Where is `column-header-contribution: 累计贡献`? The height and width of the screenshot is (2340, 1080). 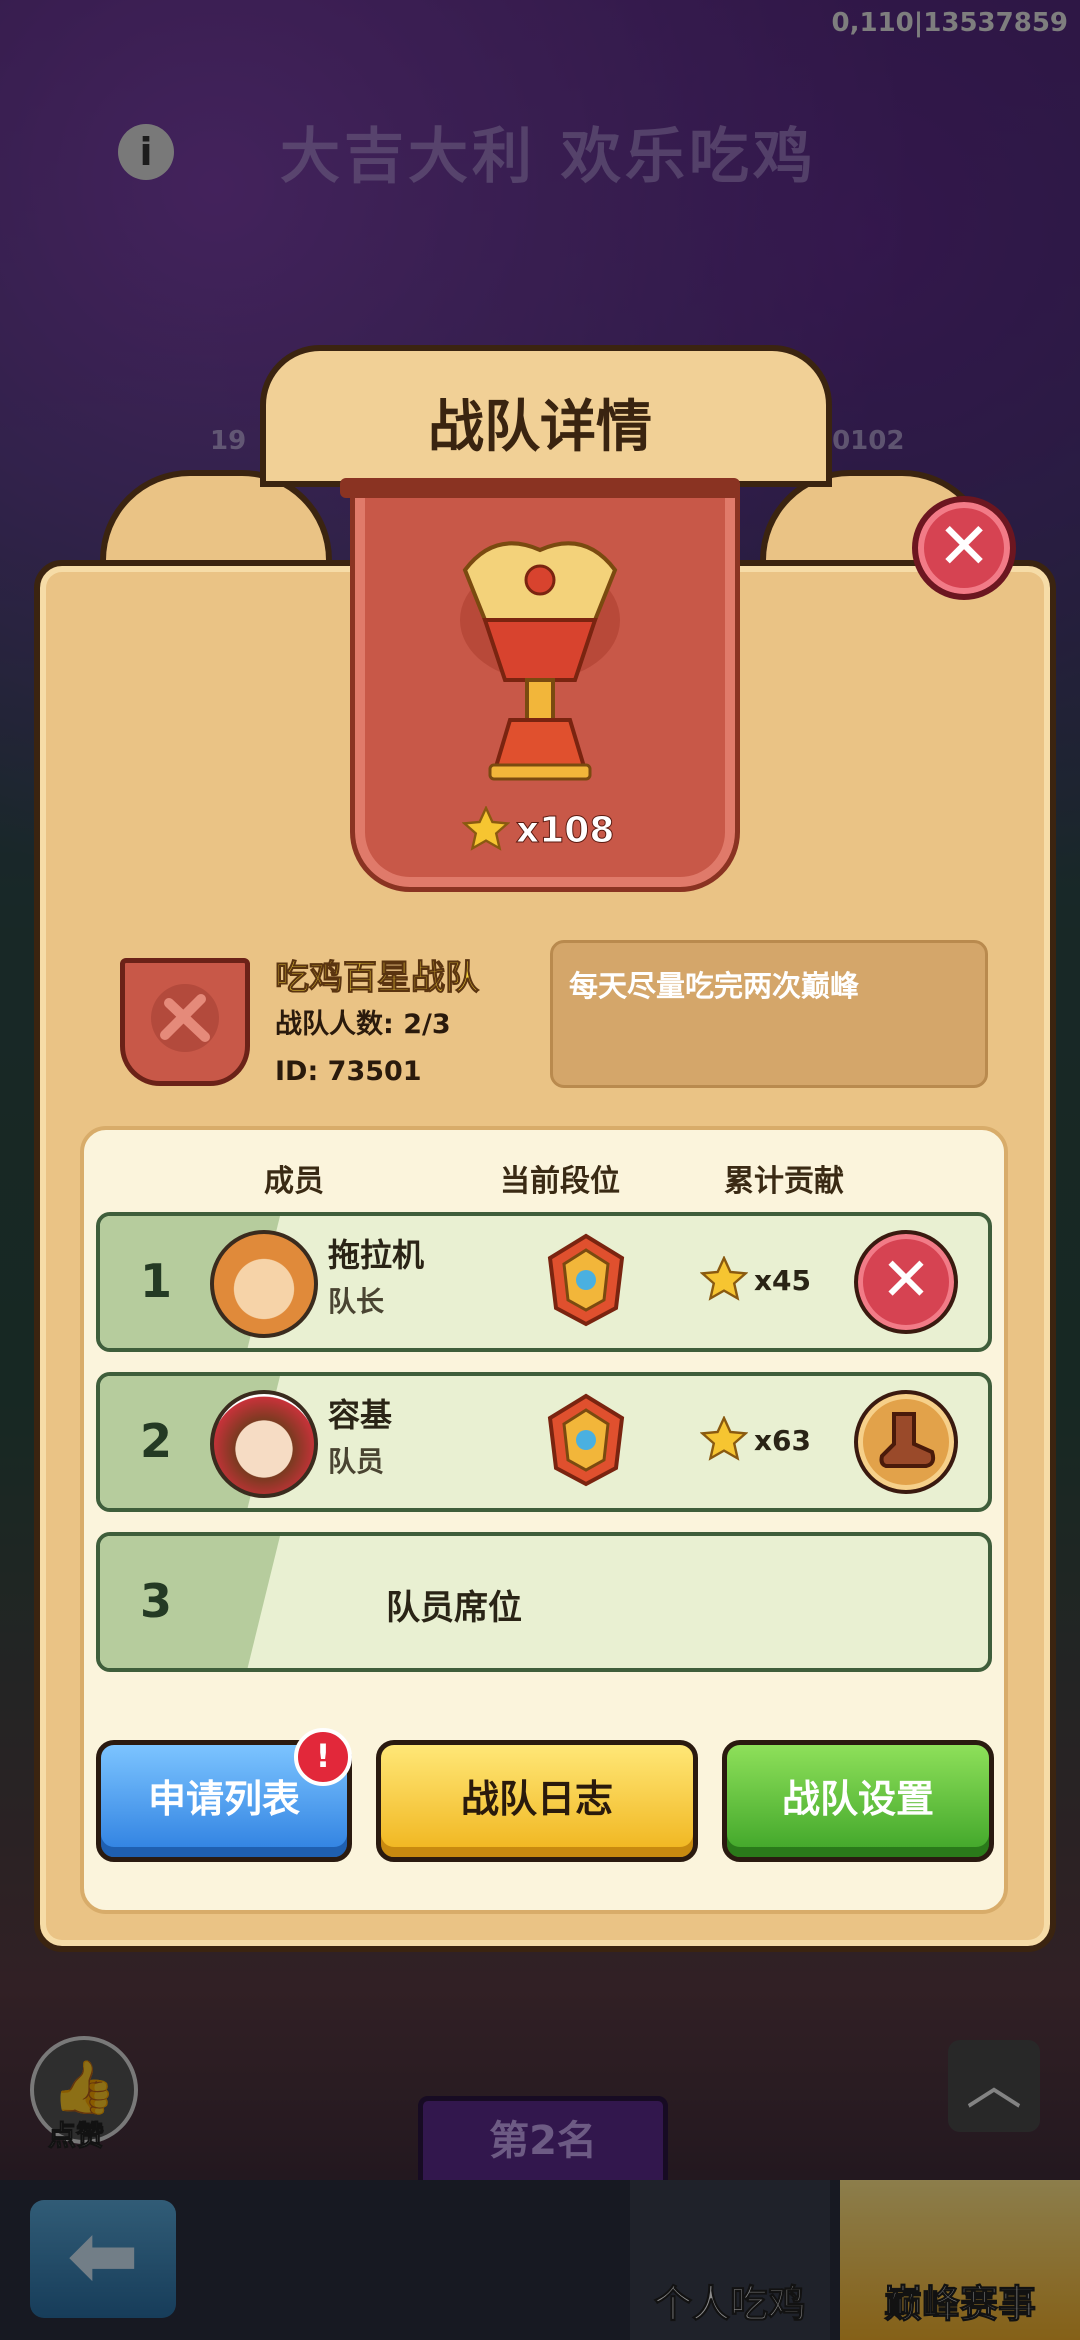 column-header-contribution: 累计贡献 is located at coordinates (784, 1181).